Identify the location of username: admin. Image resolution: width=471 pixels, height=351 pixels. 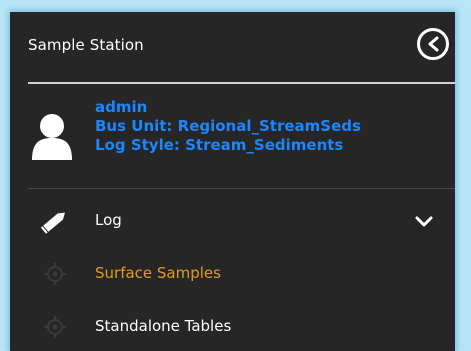
(121, 107).